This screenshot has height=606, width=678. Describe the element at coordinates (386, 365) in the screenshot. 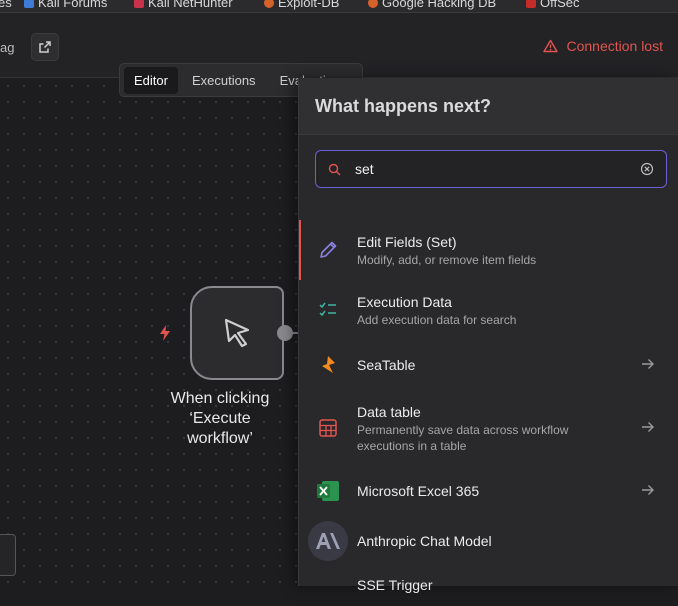

I see `node-item-name: SeaTable` at that location.